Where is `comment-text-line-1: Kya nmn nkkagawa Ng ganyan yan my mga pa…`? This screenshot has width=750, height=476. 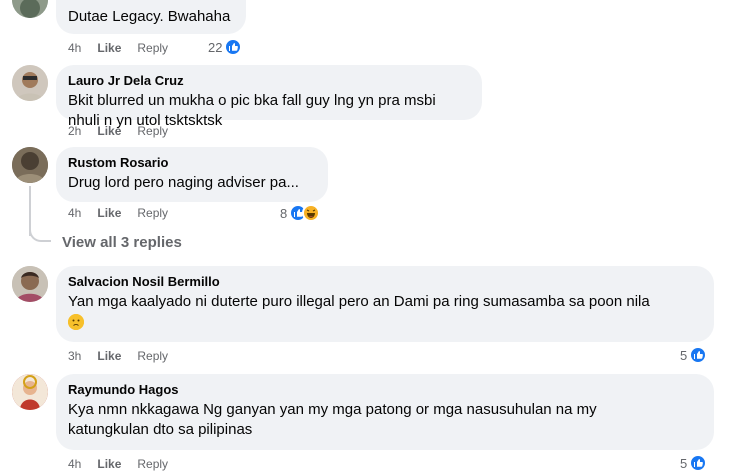 comment-text-line-1: Kya nmn nkkagawa Ng ganyan yan my mga pa… is located at coordinates (332, 409).